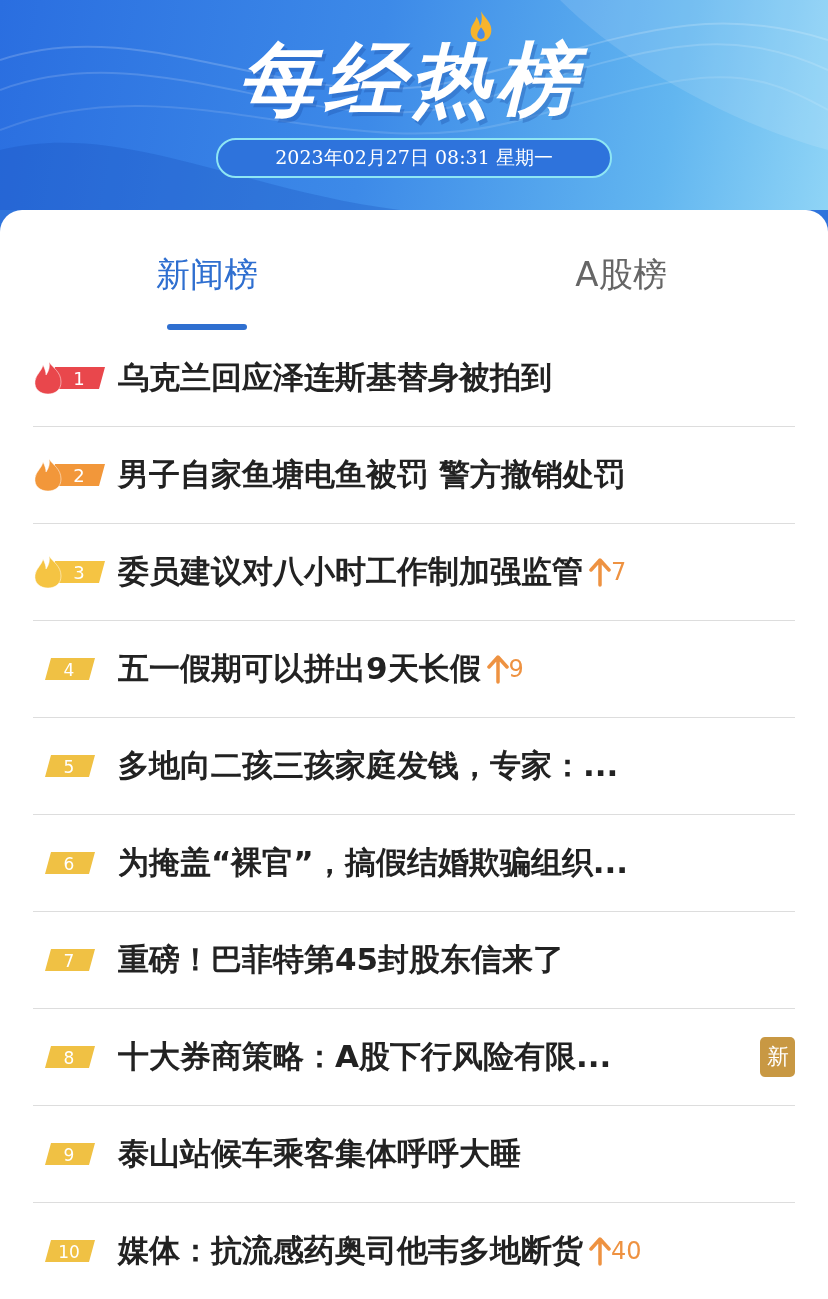  What do you see at coordinates (207, 270) in the screenshot?
I see `tab: 新闻榜` at bounding box center [207, 270].